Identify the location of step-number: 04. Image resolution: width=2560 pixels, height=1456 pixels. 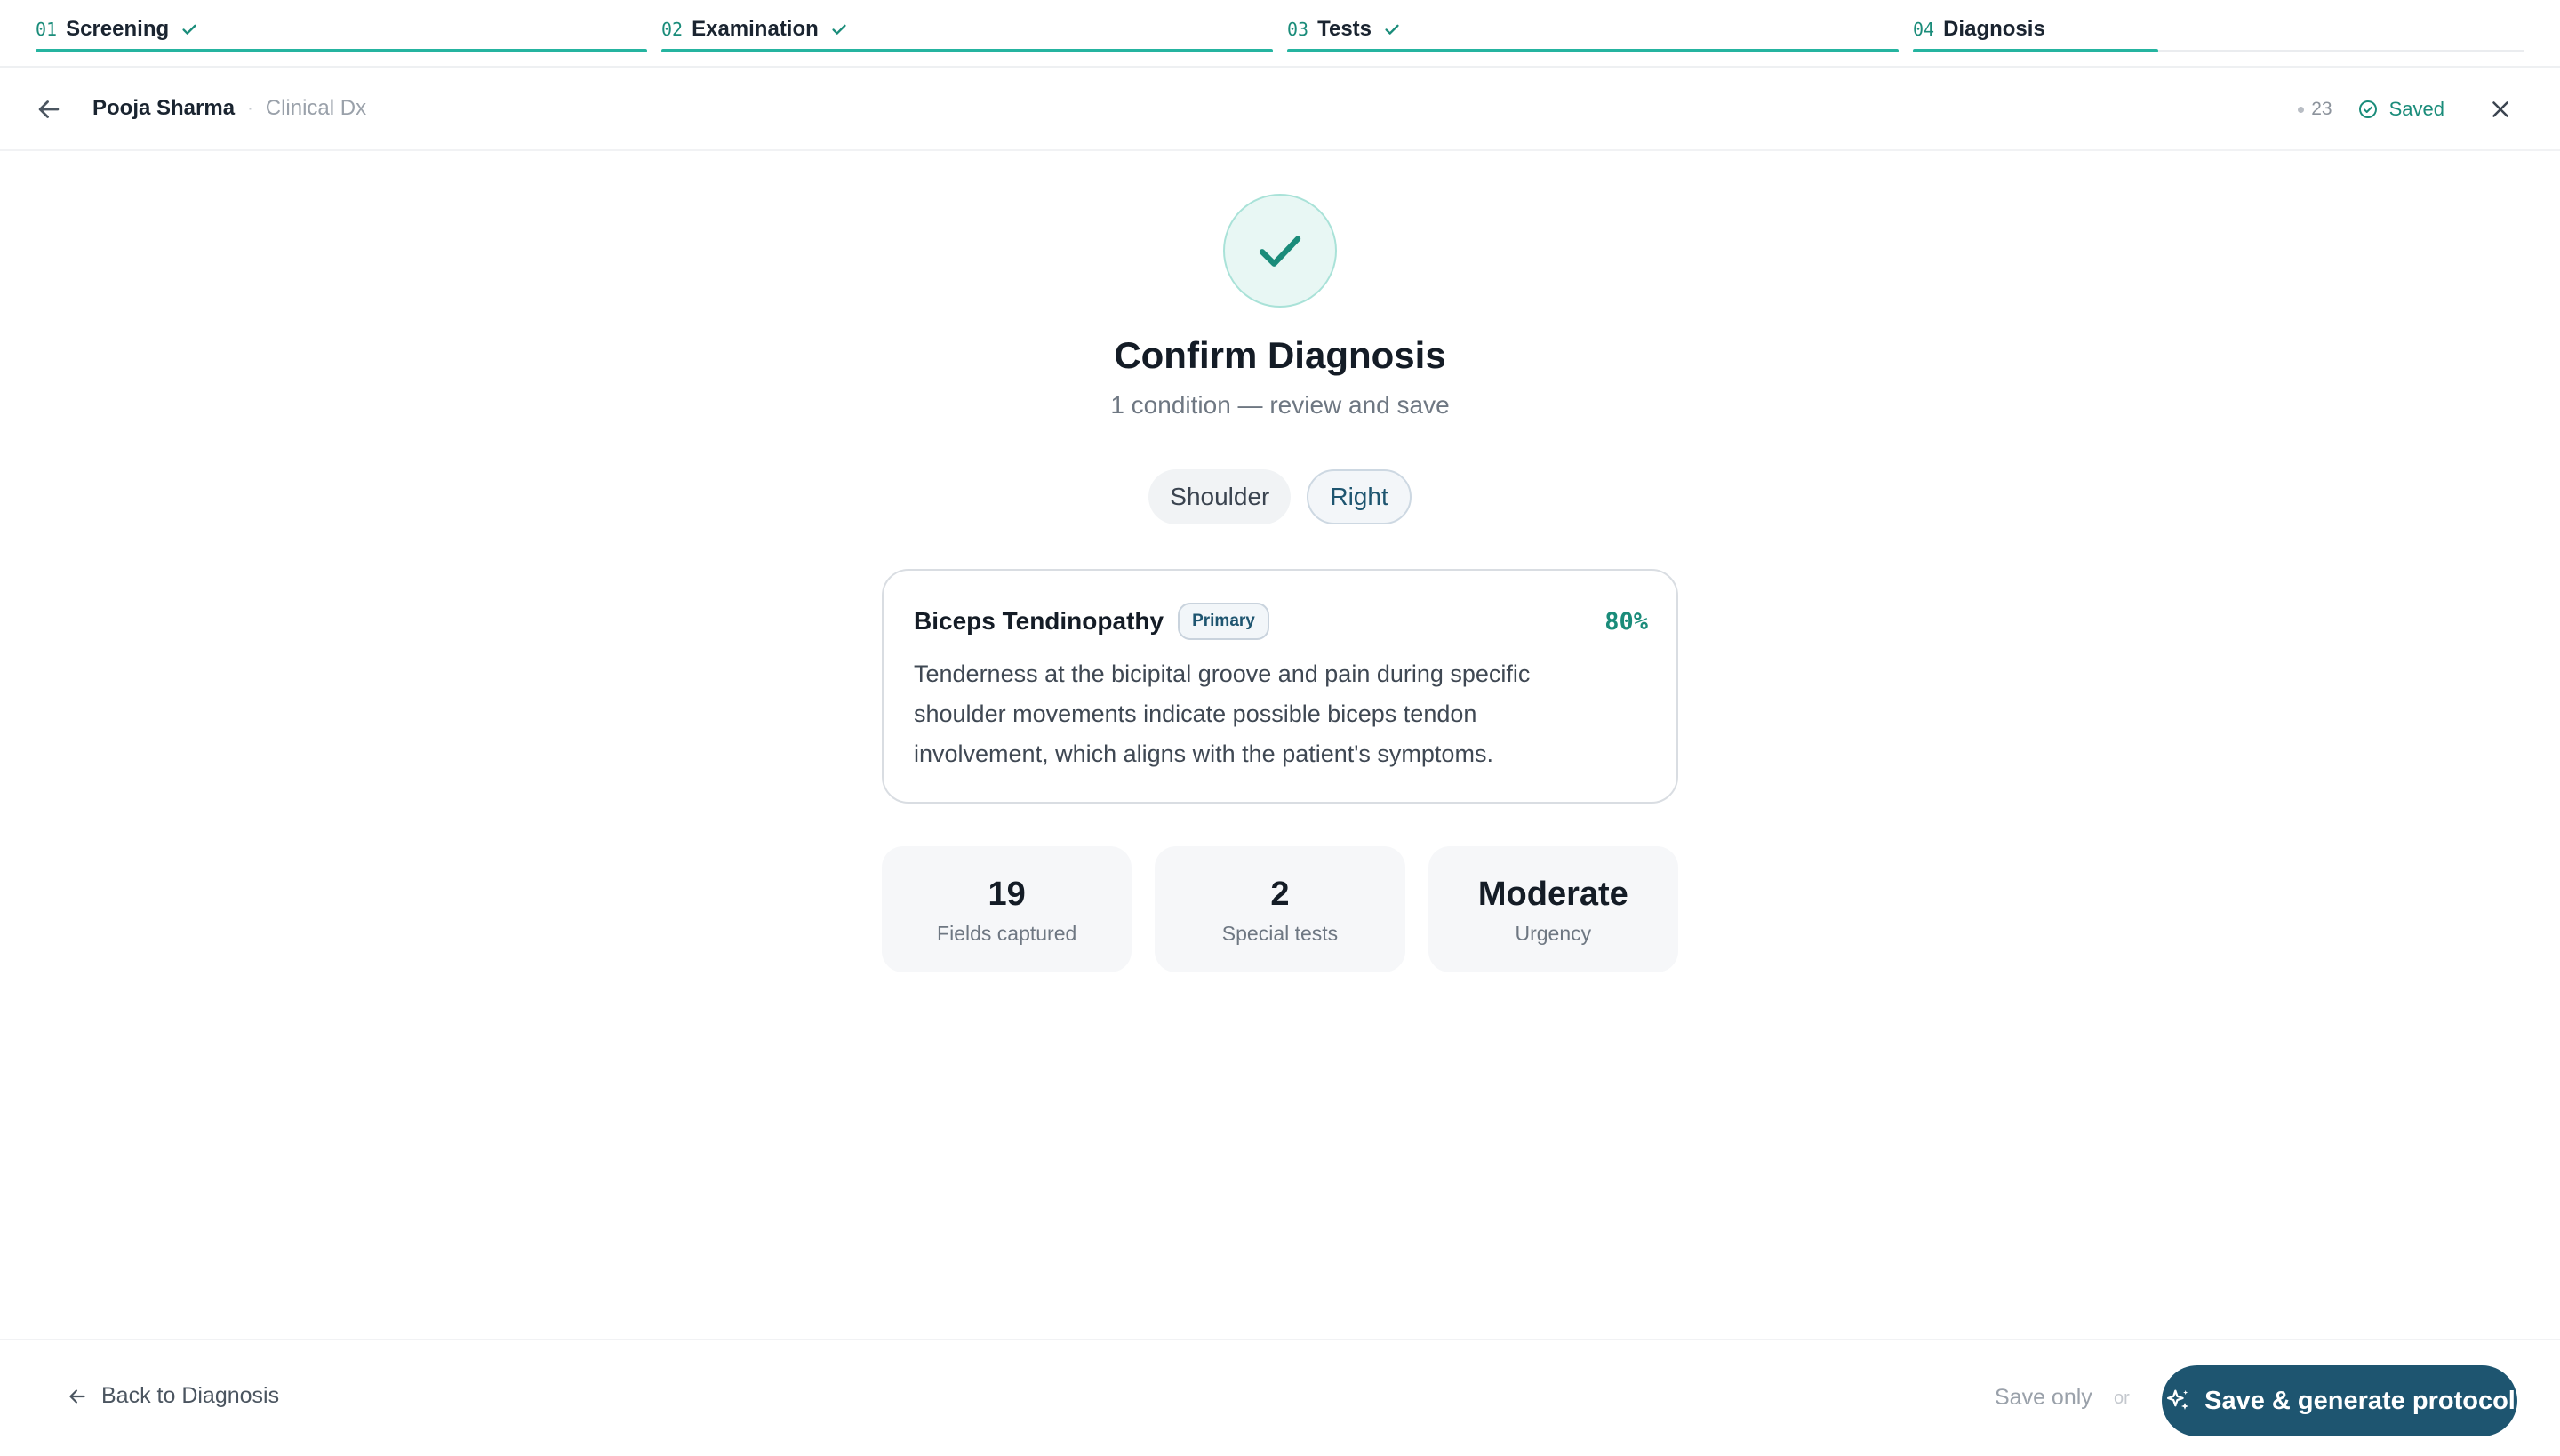
(1924, 29).